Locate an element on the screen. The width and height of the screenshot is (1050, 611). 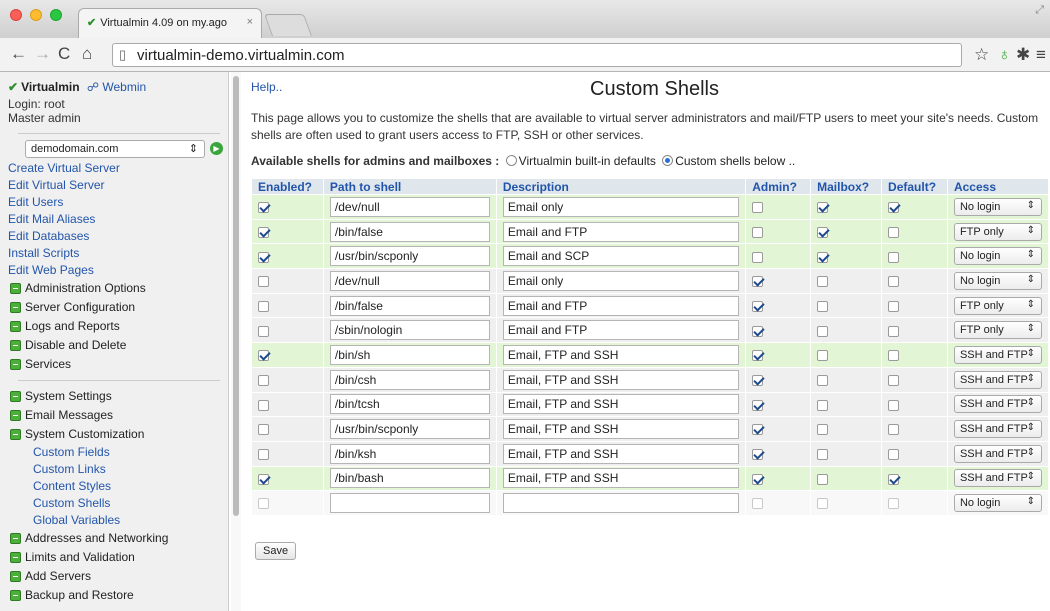
maximize-window-button is located at coordinates (56, 15).